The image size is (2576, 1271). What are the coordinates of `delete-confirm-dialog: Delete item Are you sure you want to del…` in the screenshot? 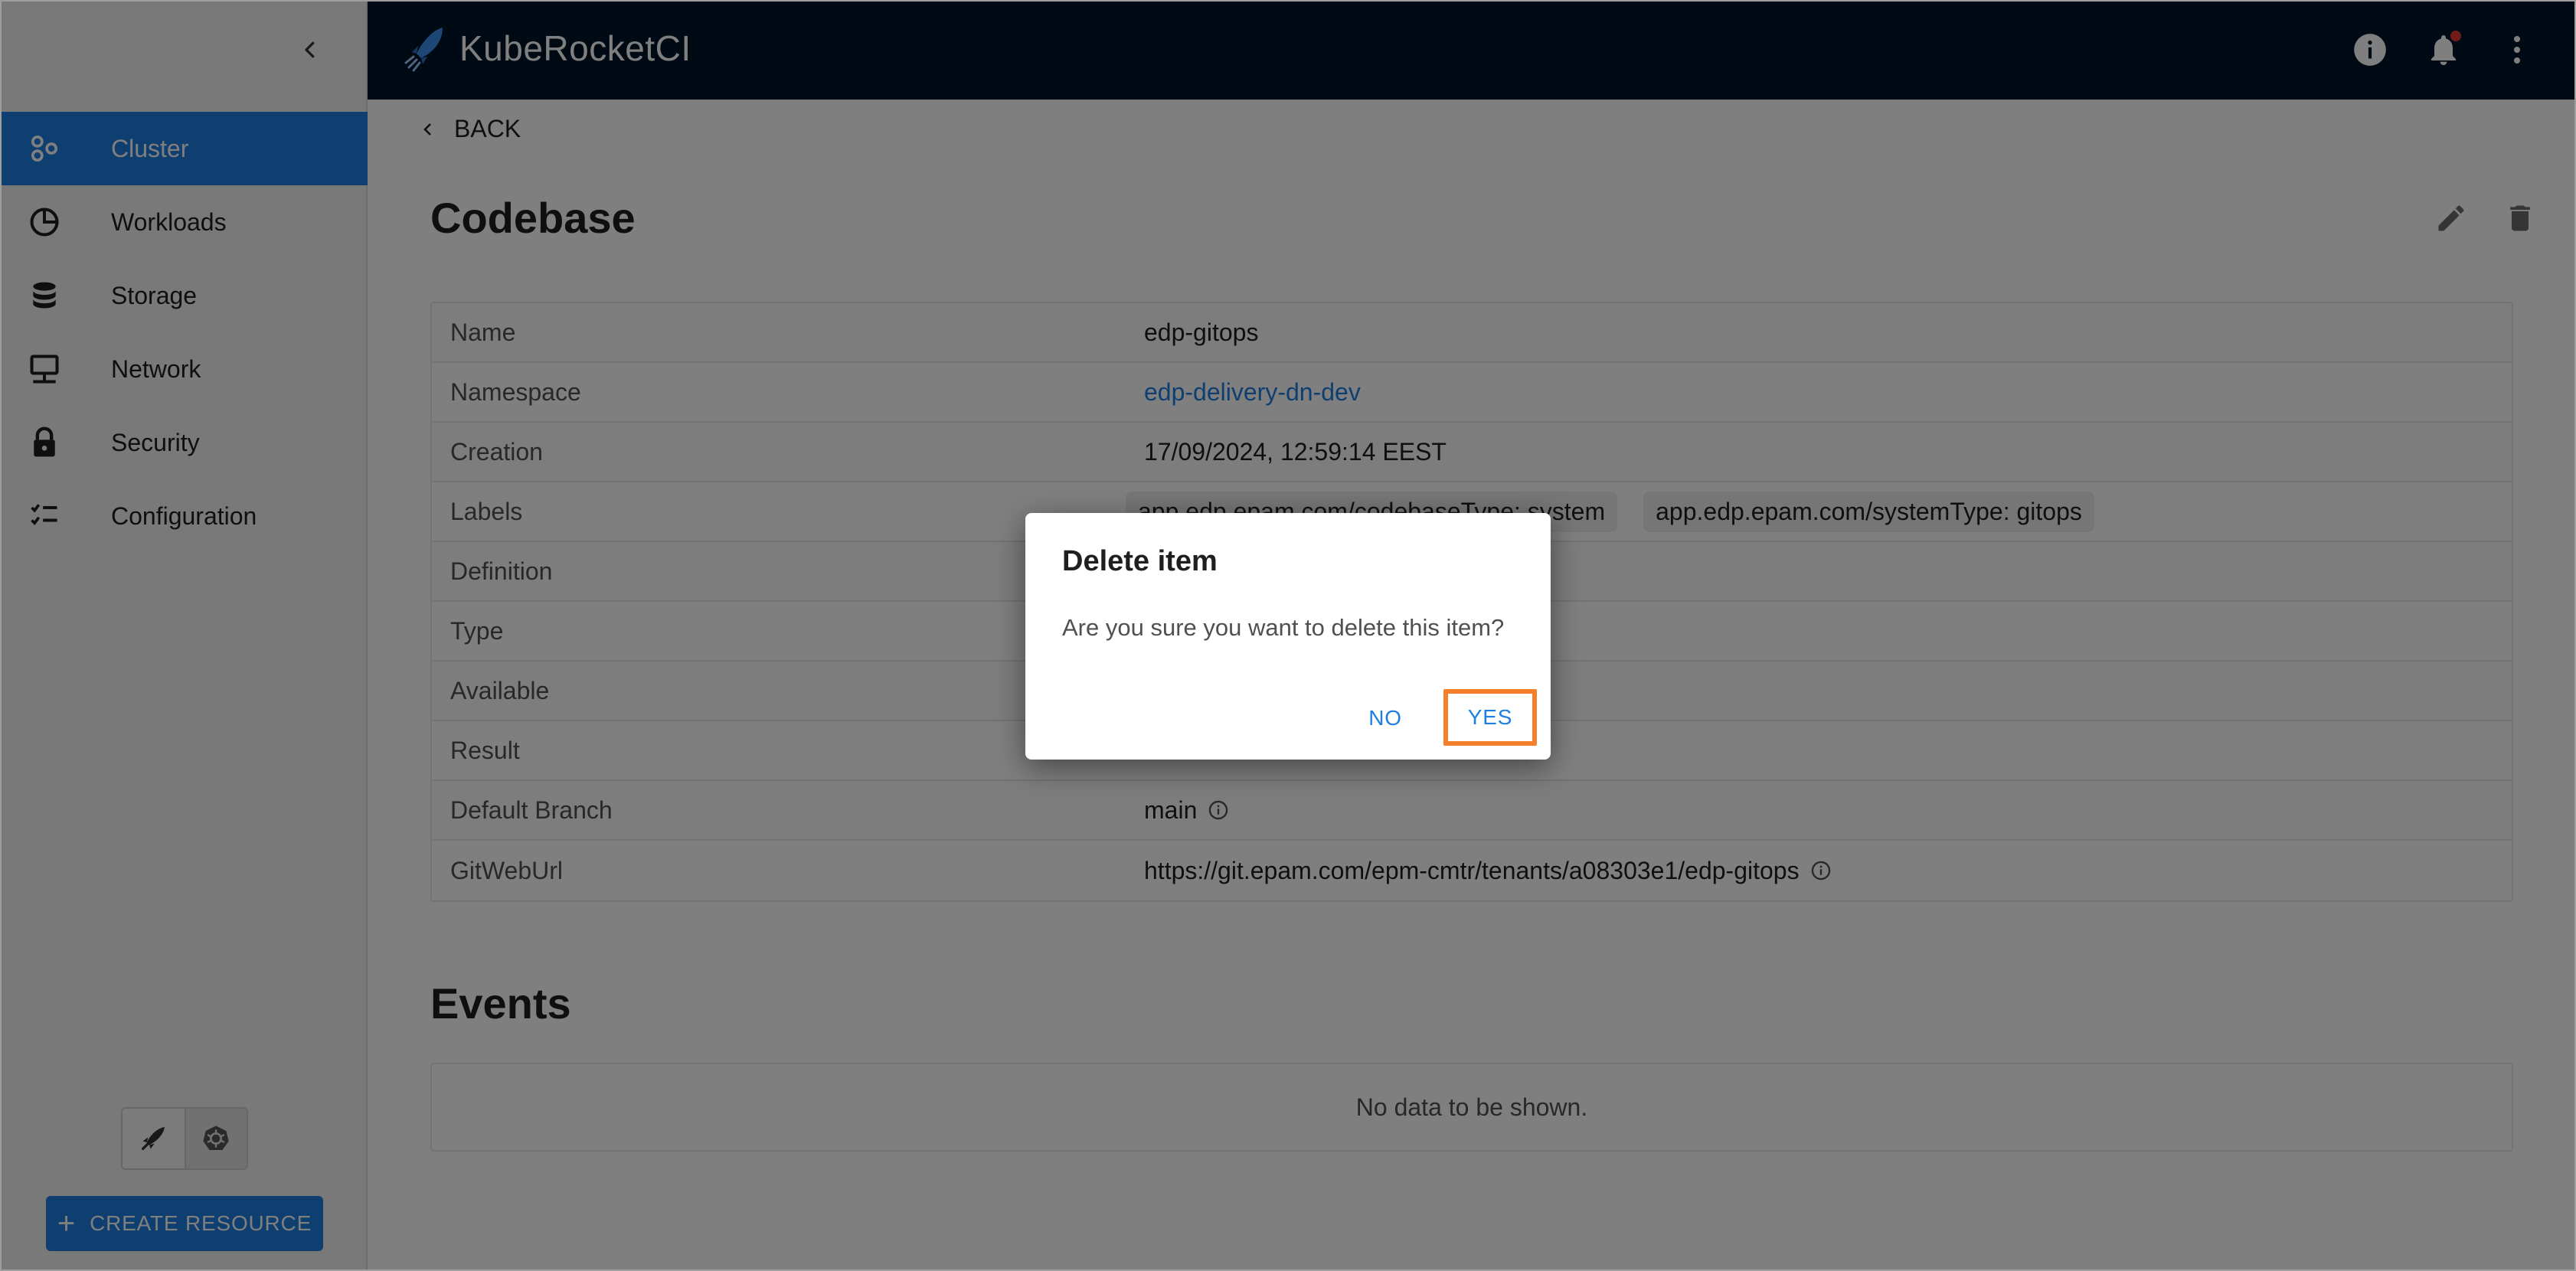 It's located at (1288, 637).